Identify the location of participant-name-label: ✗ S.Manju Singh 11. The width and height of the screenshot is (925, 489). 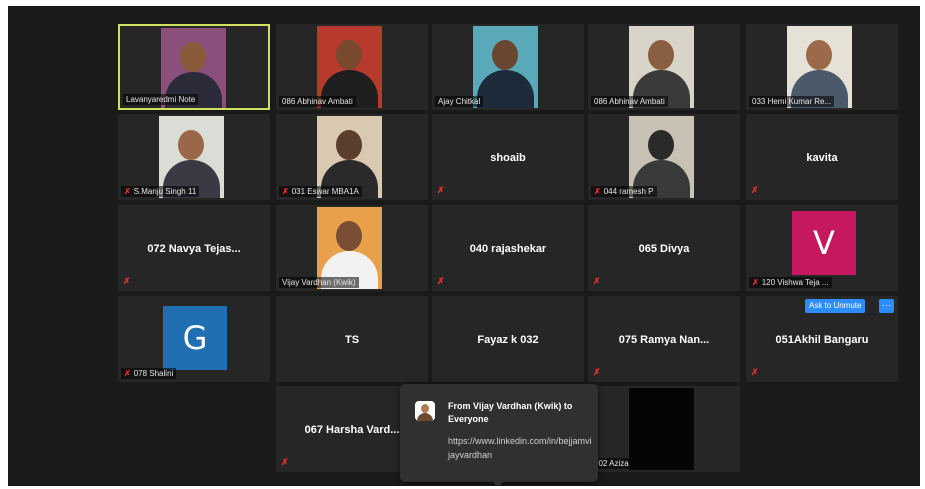
(160, 191).